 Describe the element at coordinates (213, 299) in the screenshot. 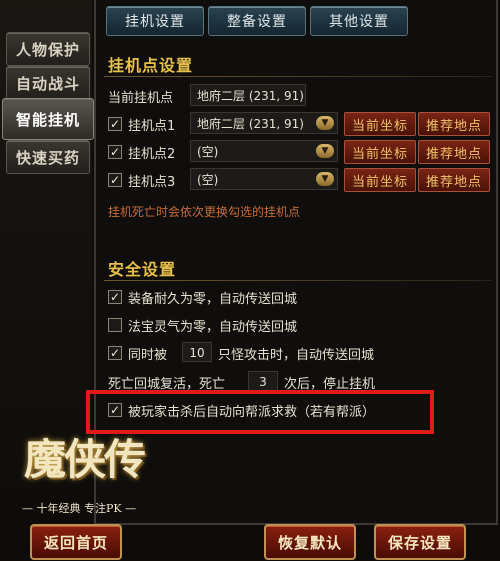

I see `equip-durability-label: 装备耐久为零，自动传送回城` at that location.